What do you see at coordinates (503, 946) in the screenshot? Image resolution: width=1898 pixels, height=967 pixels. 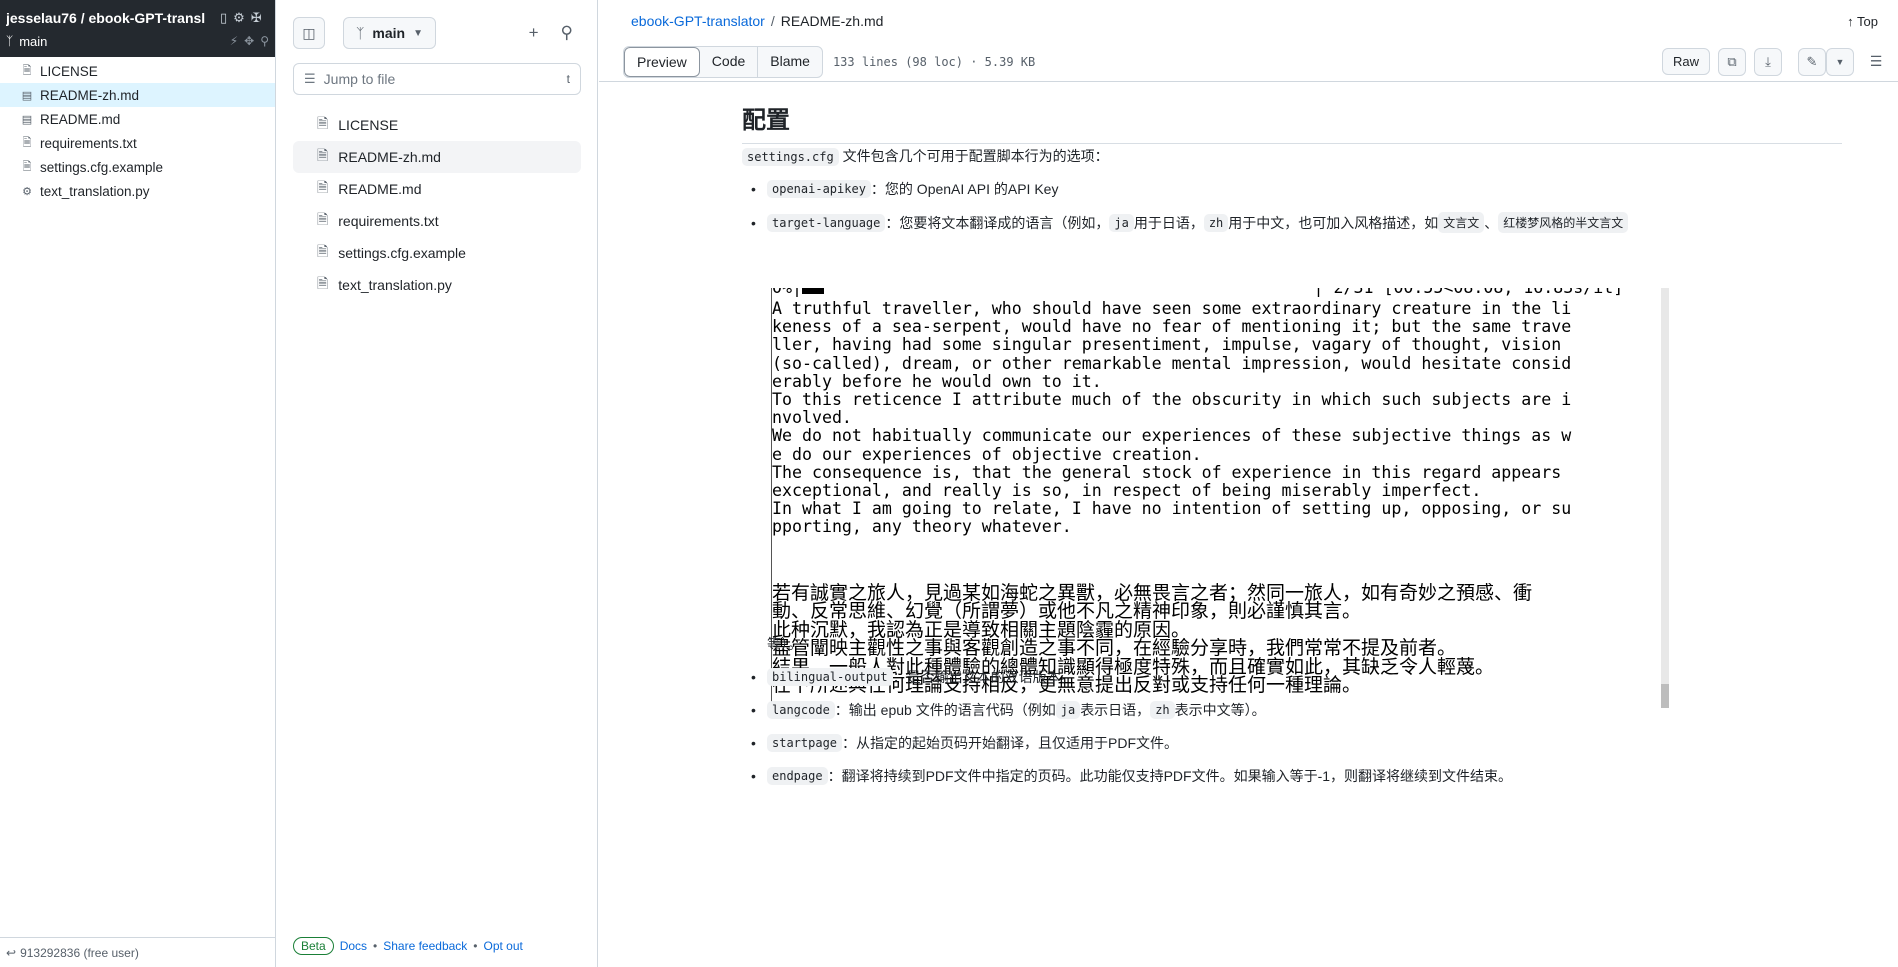 I see `opt-out-link: Opt out` at bounding box center [503, 946].